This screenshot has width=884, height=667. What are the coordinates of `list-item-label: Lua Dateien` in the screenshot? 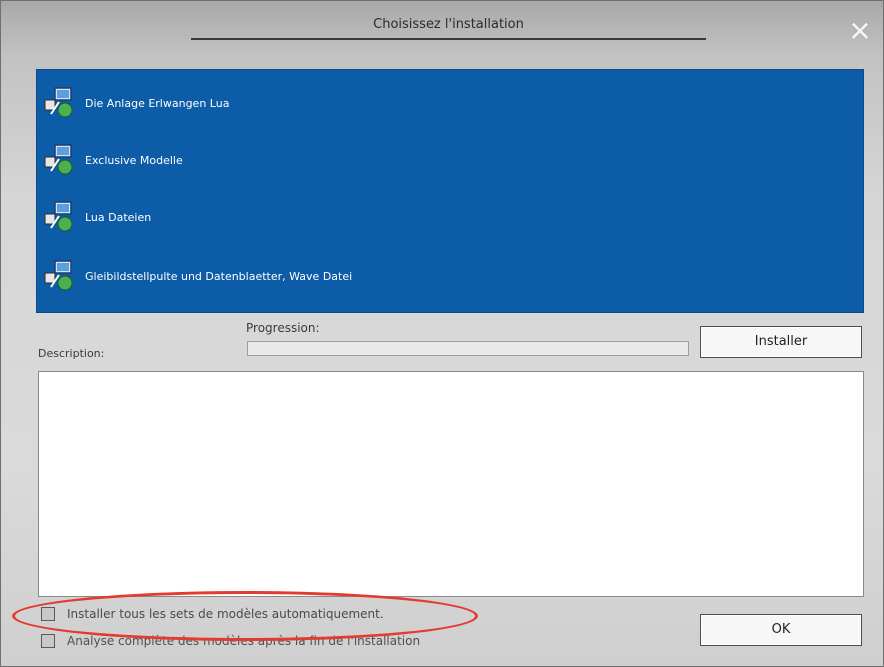 It's located at (118, 217).